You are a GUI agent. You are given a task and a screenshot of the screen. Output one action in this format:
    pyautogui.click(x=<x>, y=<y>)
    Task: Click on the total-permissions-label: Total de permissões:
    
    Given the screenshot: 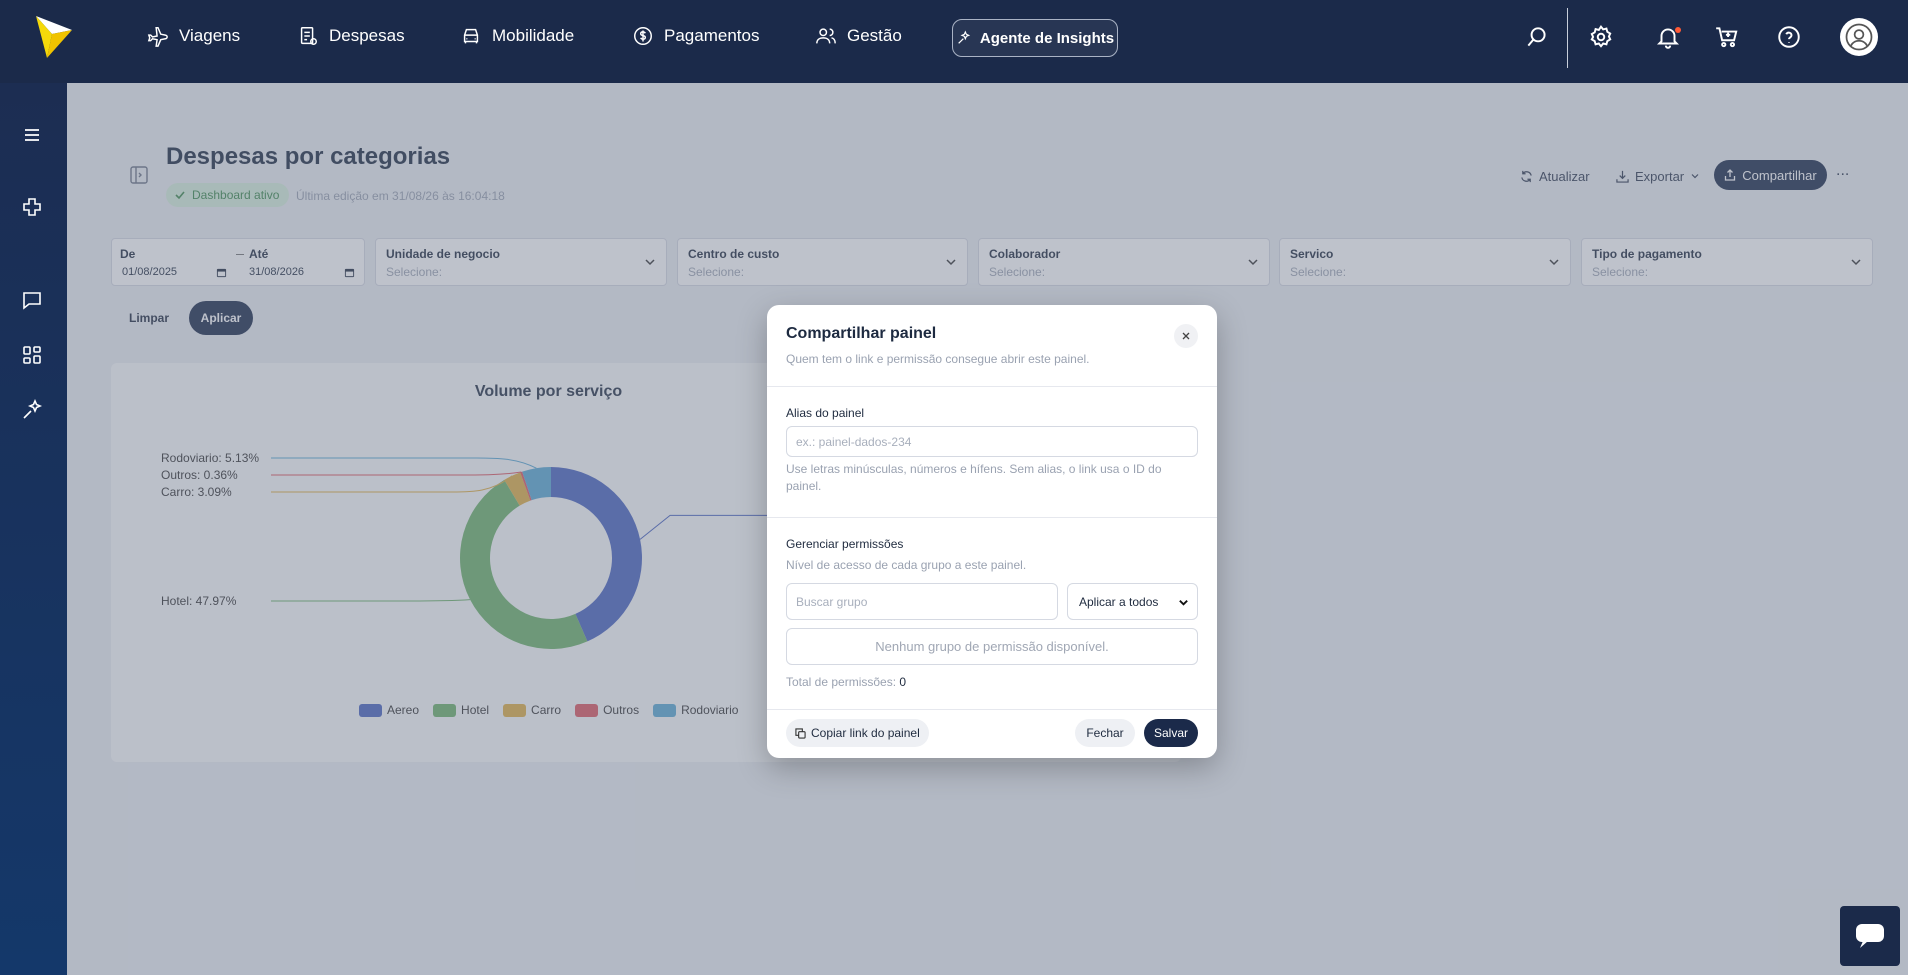 What is the action you would take?
    pyautogui.click(x=841, y=682)
    